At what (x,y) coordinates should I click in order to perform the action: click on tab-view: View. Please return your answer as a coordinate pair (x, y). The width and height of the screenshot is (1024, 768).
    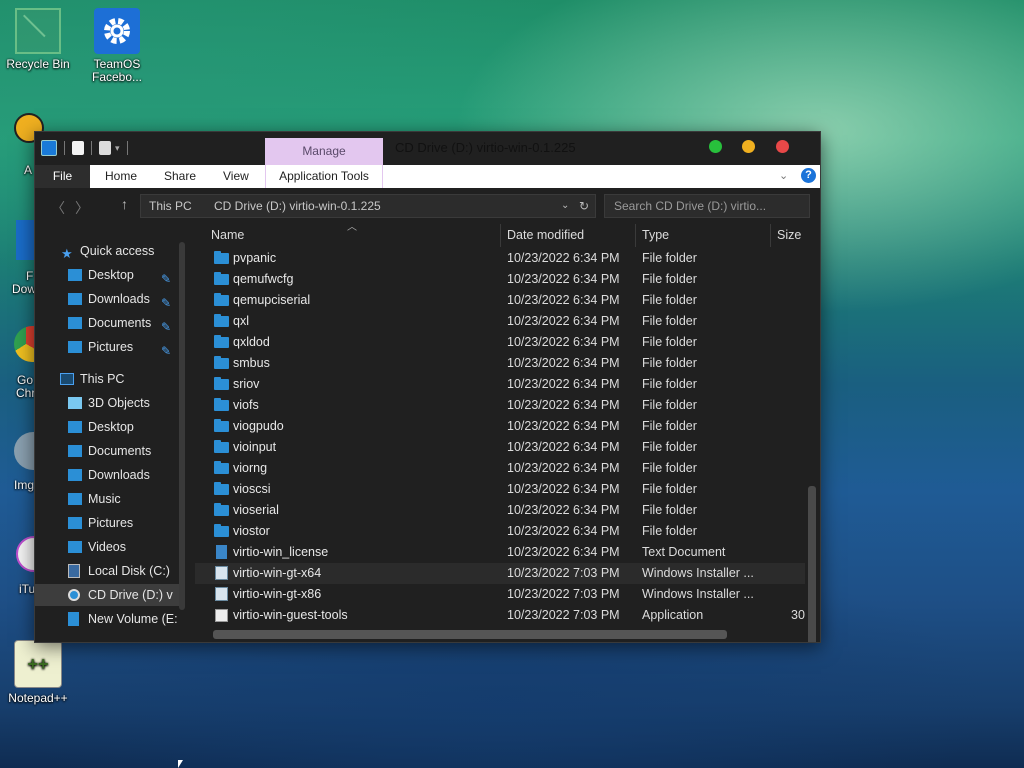
    Looking at the image, I should click on (236, 176).